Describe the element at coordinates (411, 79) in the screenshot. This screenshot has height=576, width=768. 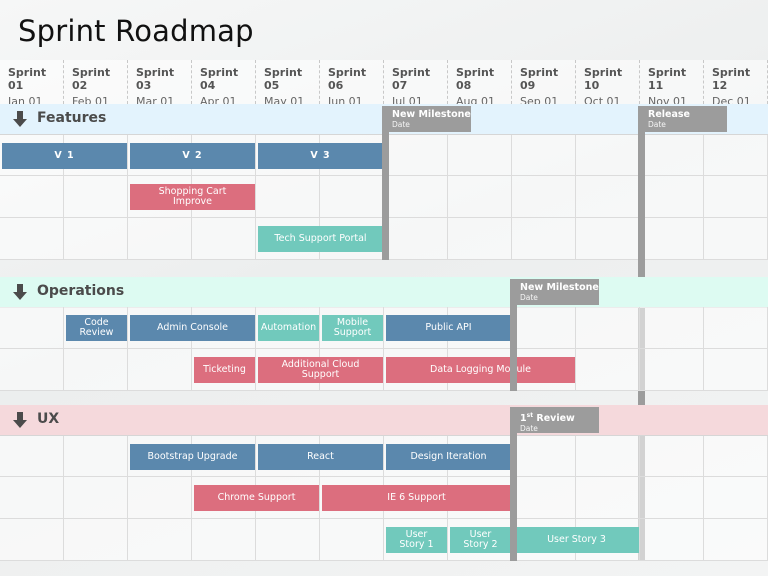
I see `sprint-name: Sprint 07` at that location.